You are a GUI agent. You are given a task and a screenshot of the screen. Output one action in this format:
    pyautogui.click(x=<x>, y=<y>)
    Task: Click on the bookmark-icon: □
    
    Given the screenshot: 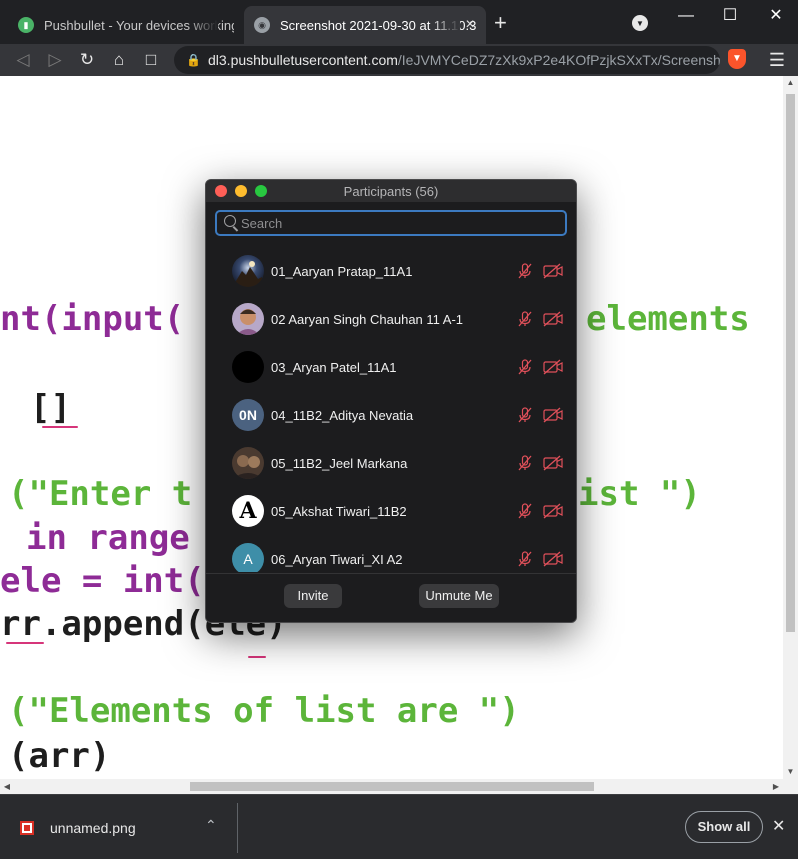 What is the action you would take?
    pyautogui.click(x=151, y=60)
    